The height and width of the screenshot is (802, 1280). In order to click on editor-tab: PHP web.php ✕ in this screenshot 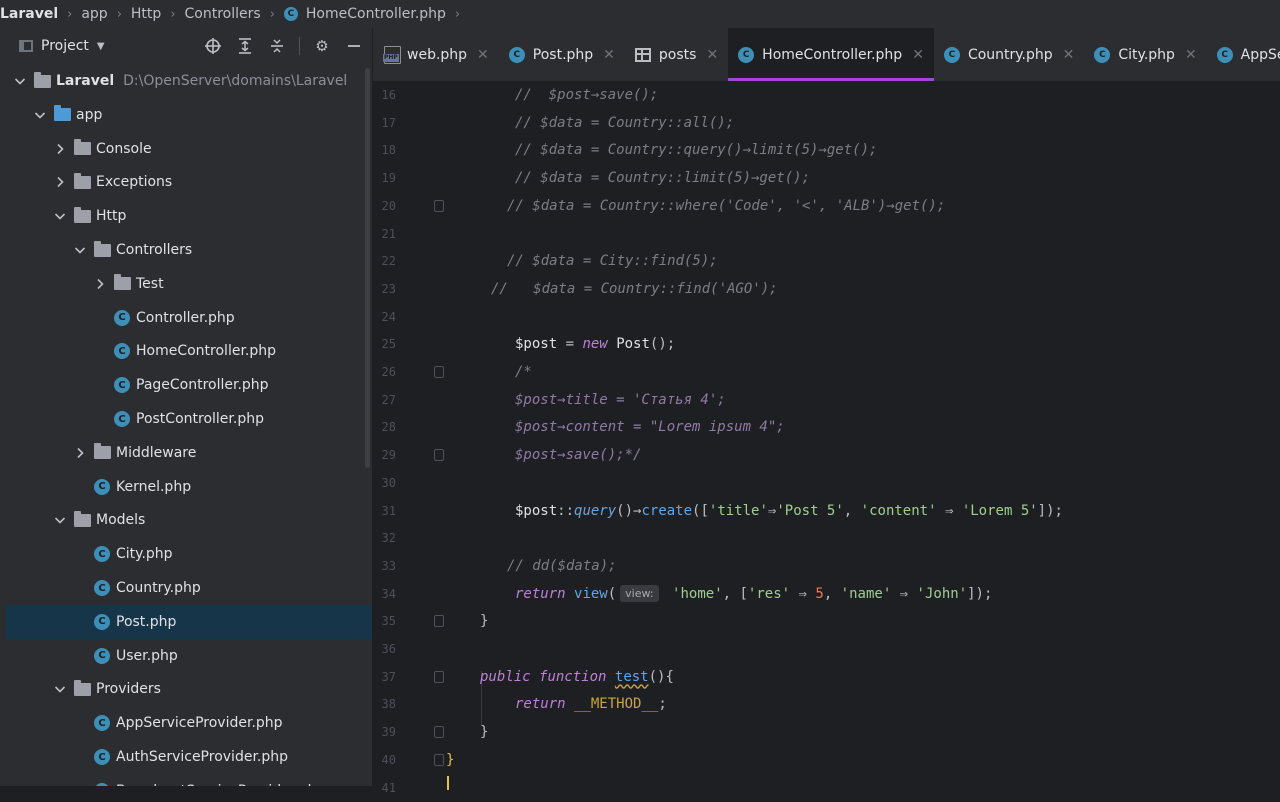, I will do `click(436, 54)`.